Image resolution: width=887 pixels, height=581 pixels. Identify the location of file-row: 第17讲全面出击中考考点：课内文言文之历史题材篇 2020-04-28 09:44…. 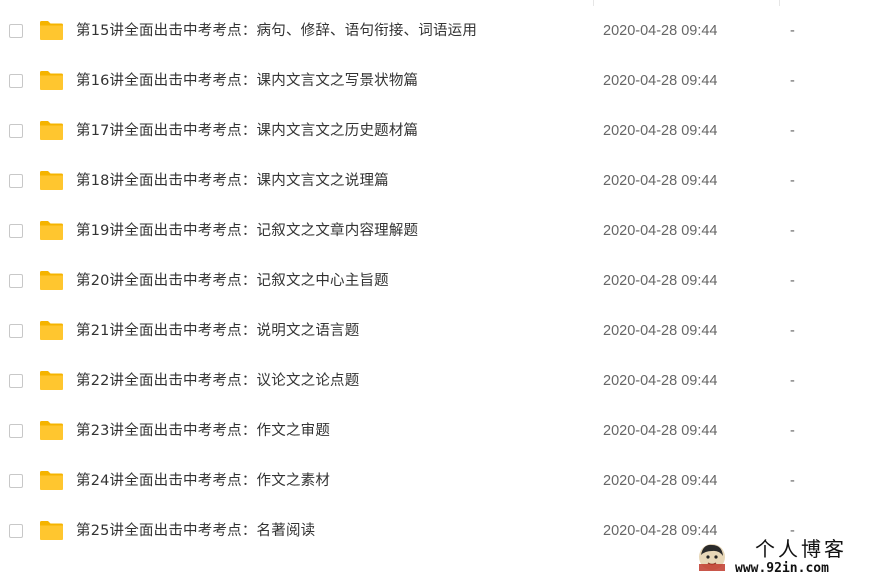
(443, 132).